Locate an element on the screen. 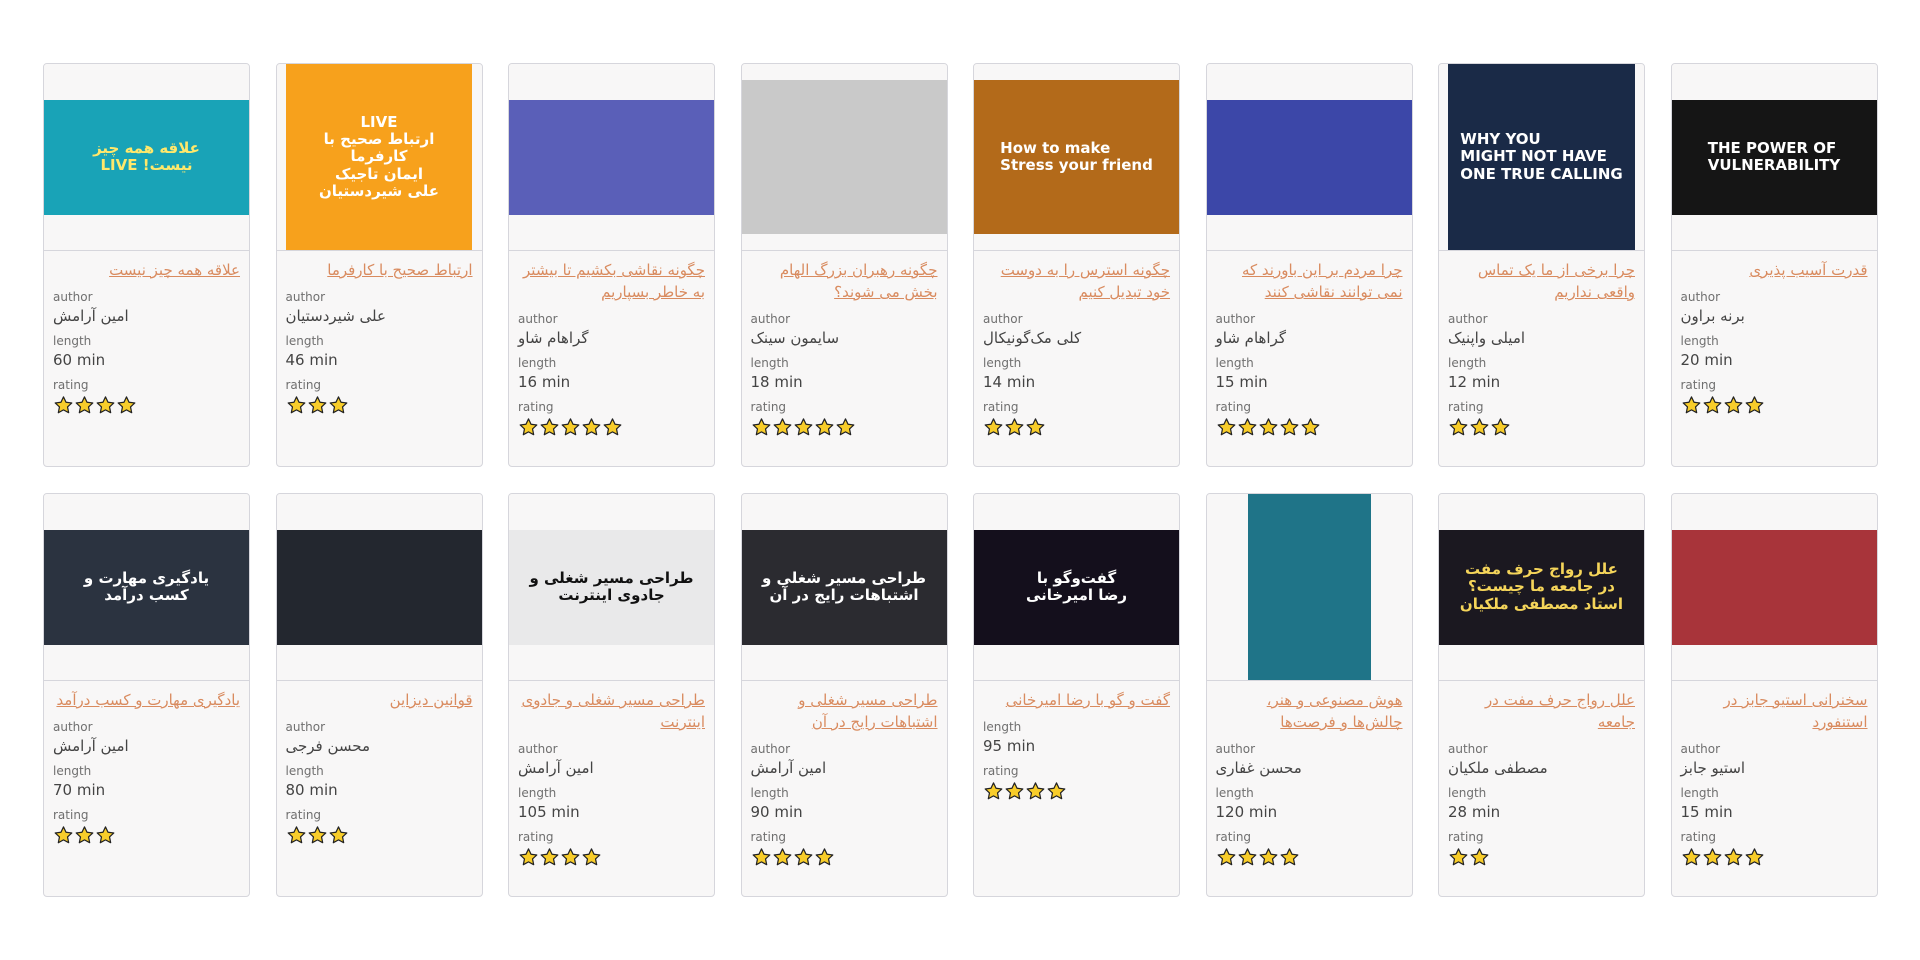 The height and width of the screenshot is (960, 1920). card-title-link: هوش مصنوعی و هنر، چالش‌ها و فرصت‌ها is located at coordinates (1309, 711).